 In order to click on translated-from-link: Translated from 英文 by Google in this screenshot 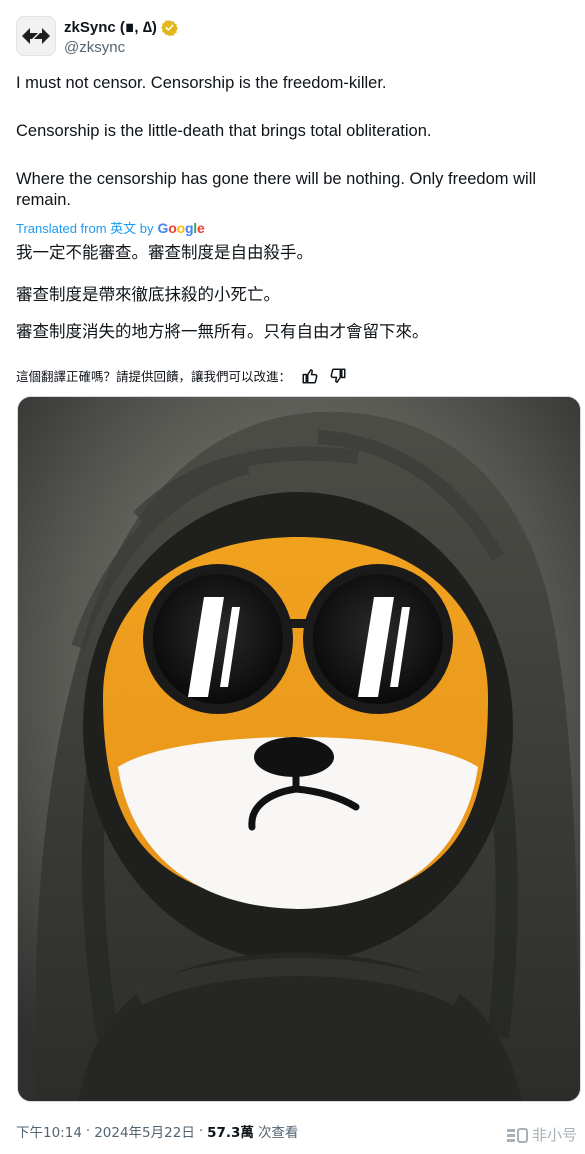, I will do `click(110, 227)`.